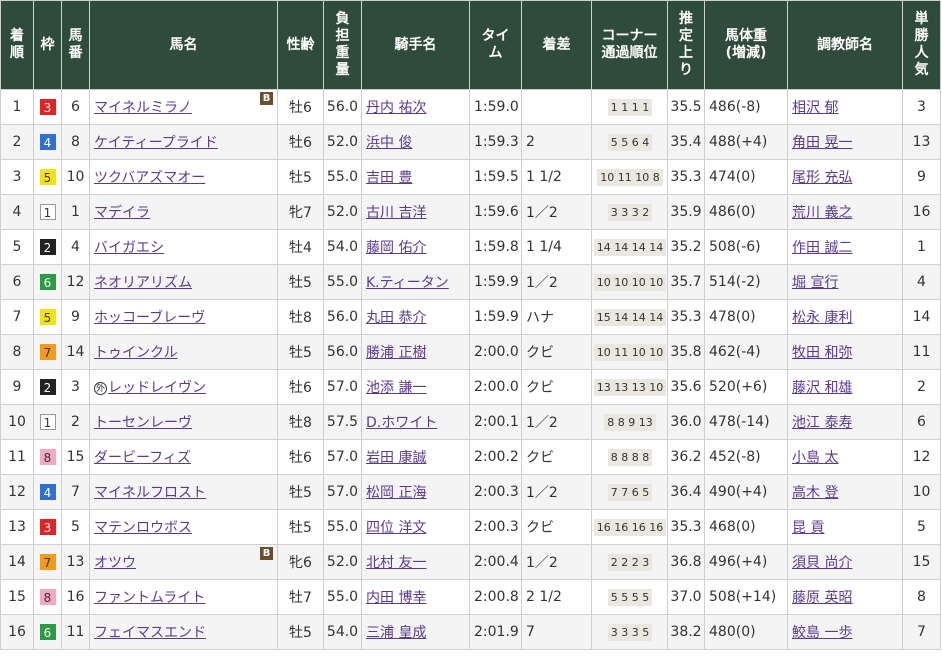 This screenshot has width=942, height=657. I want to click on trainer-link: 高木 登, so click(815, 493).